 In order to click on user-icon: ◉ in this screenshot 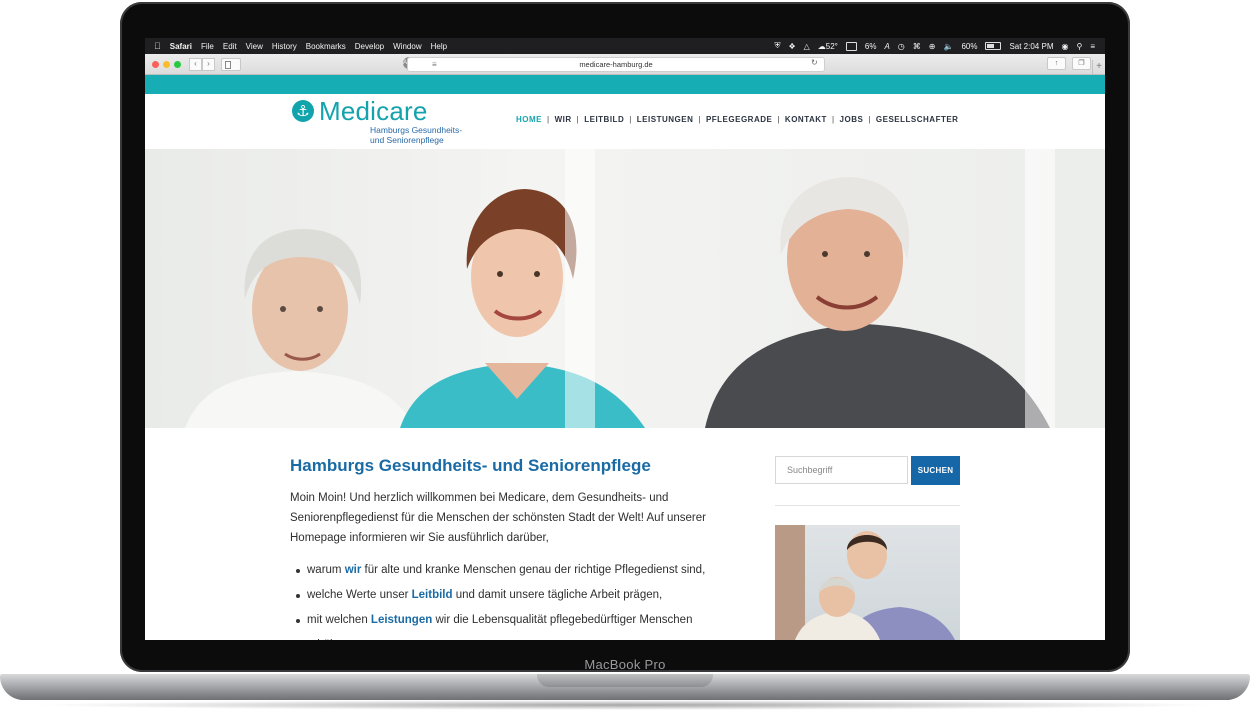, I will do `click(1064, 46)`.